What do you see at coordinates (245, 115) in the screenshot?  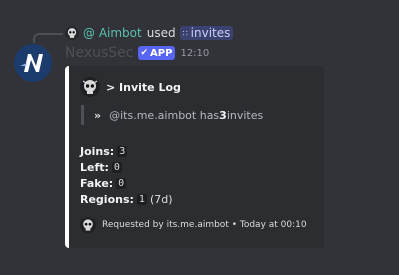 I see `quote-suffix: invites` at bounding box center [245, 115].